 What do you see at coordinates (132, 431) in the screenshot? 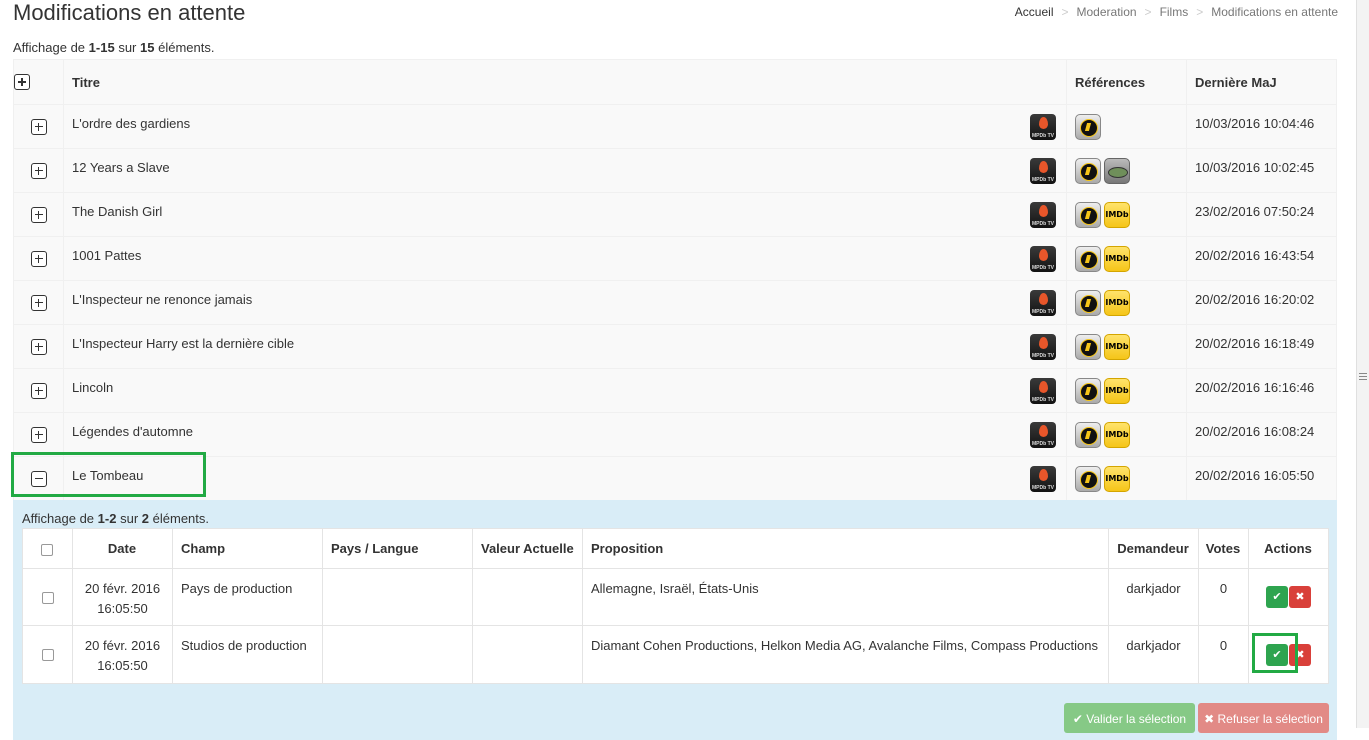
I see `film-title: Légendes d'automne` at bounding box center [132, 431].